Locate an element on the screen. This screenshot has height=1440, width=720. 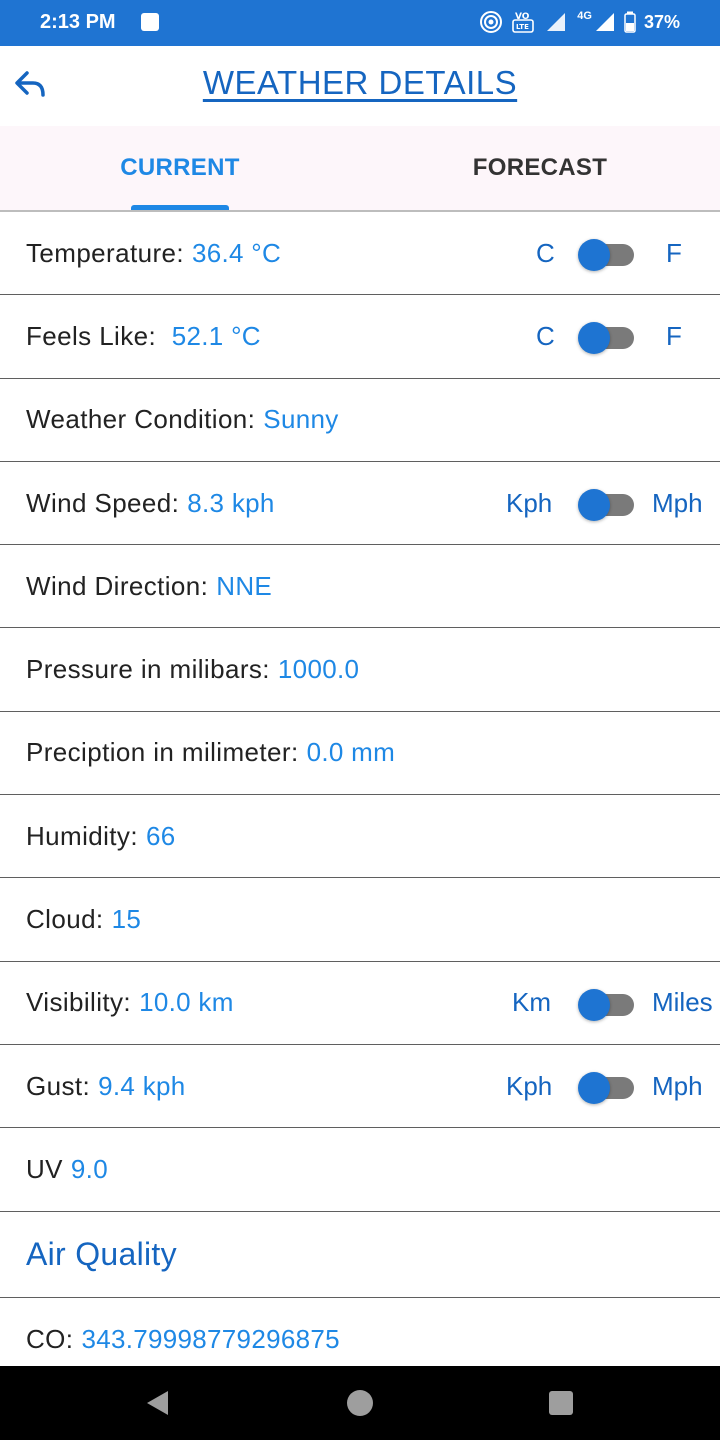
feels-like-unit-toggle is located at coordinates (606, 338).